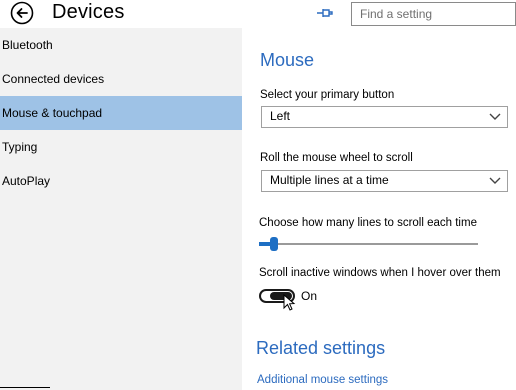 This screenshot has width=516, height=390. I want to click on pin-button, so click(325, 13).